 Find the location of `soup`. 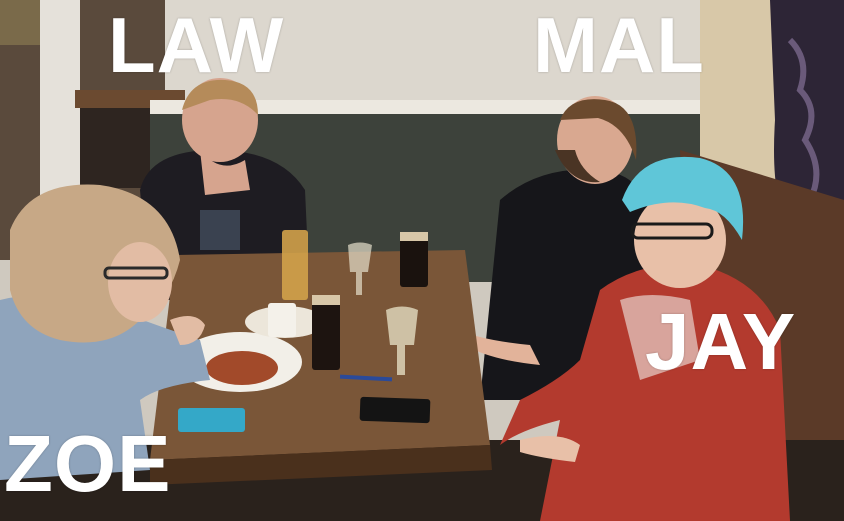

soup is located at coordinates (242, 368).